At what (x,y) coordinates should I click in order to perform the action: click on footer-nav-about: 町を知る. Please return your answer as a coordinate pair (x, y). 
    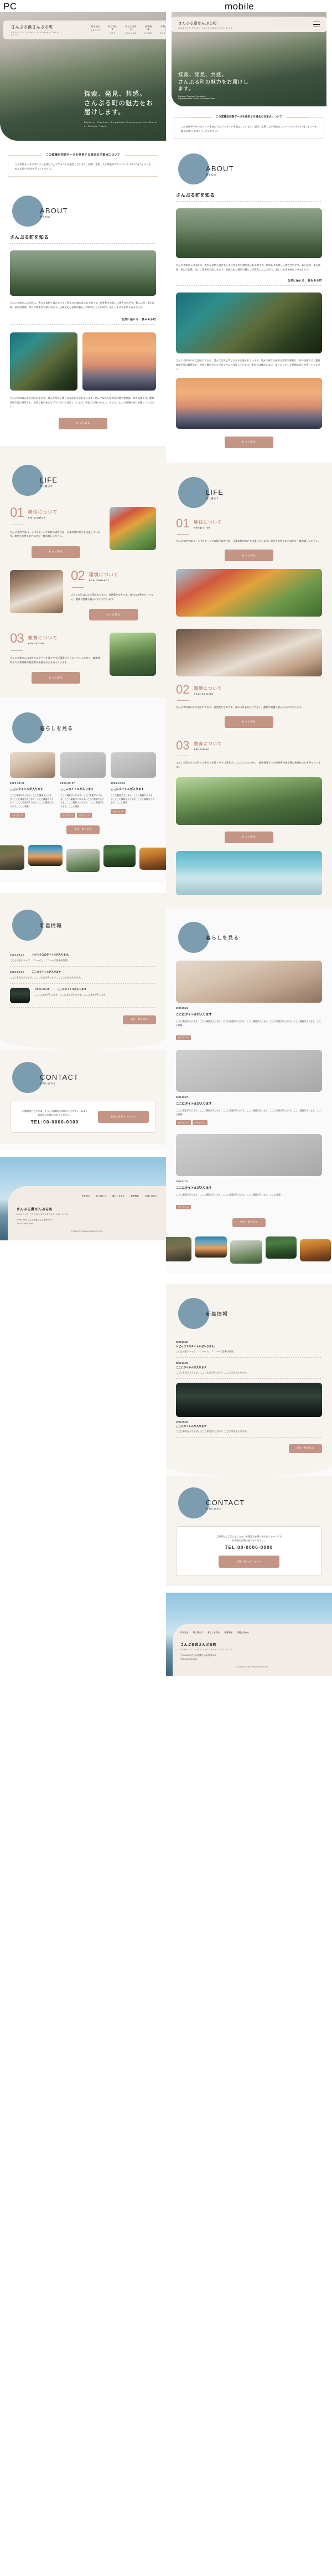
    Looking at the image, I should click on (86, 1196).